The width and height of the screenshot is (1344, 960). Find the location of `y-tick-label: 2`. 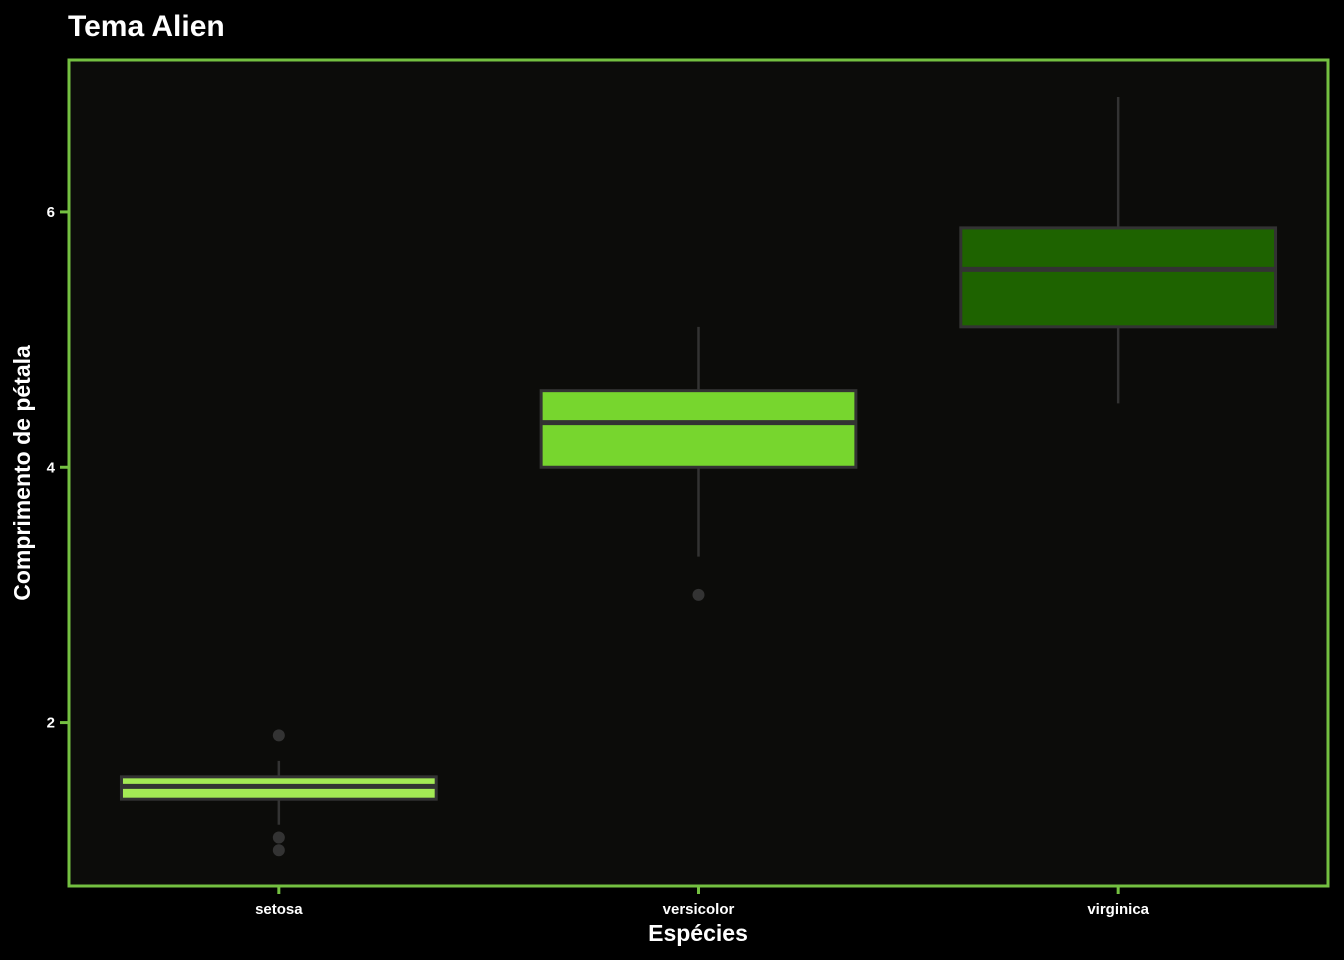

y-tick-label: 2 is located at coordinates (51, 723).